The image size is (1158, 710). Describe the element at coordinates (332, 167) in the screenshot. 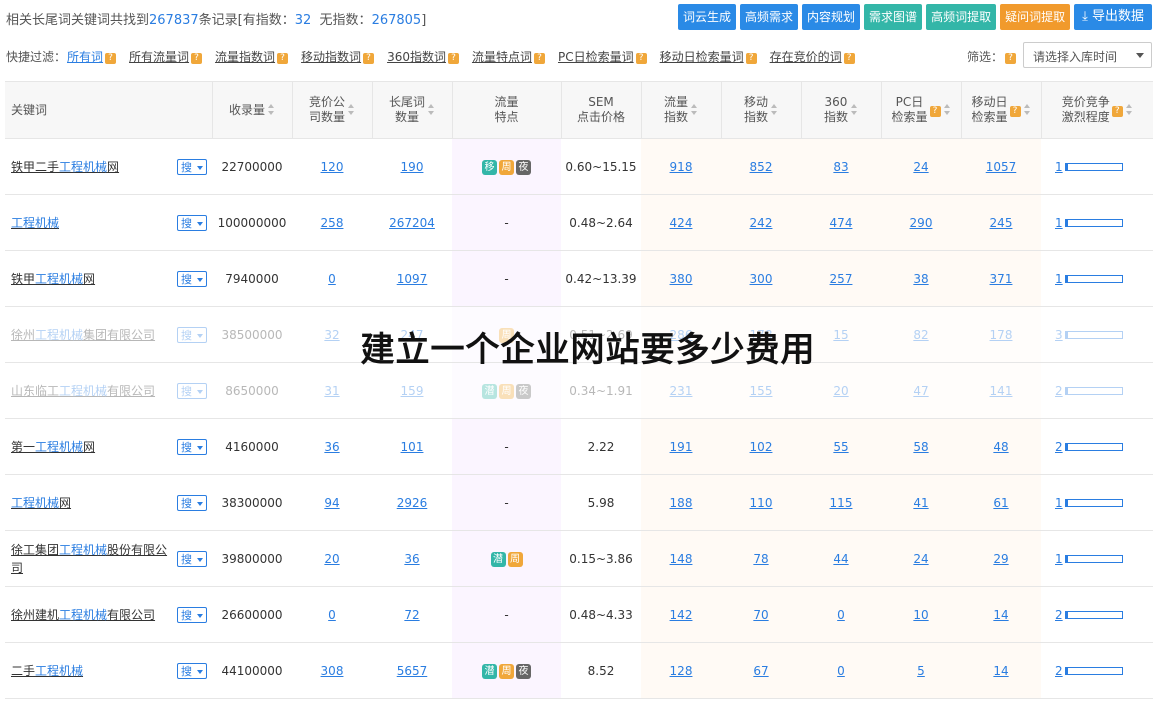

I see `bid-link: 120` at that location.